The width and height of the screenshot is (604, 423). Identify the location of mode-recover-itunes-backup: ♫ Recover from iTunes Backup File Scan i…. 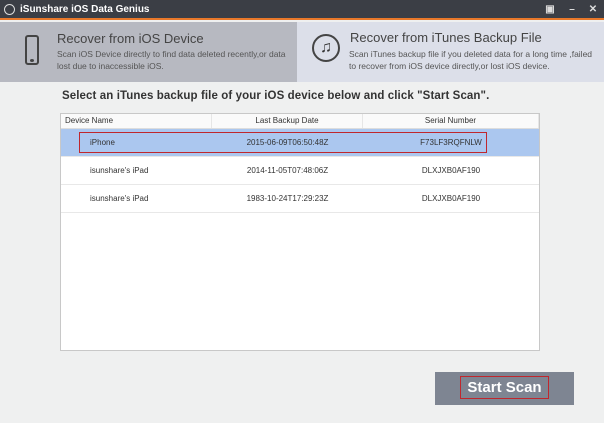
(450, 52).